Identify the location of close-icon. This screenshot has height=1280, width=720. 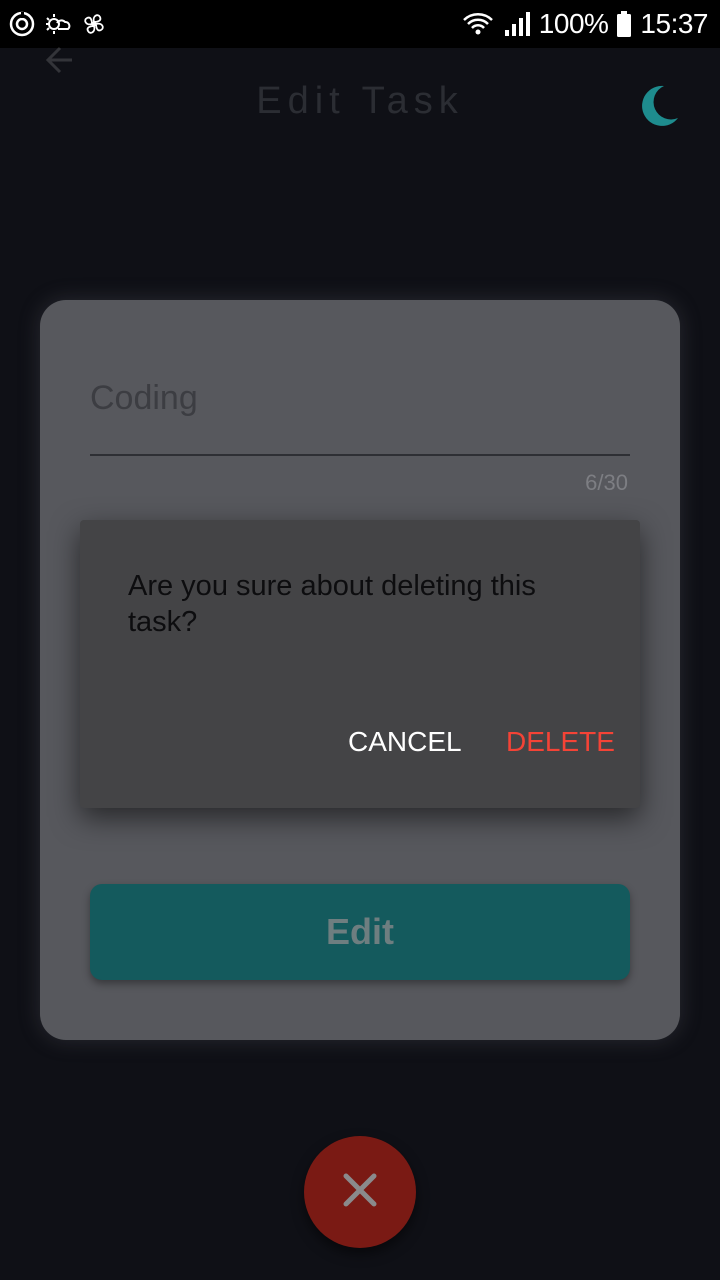
(360, 1192).